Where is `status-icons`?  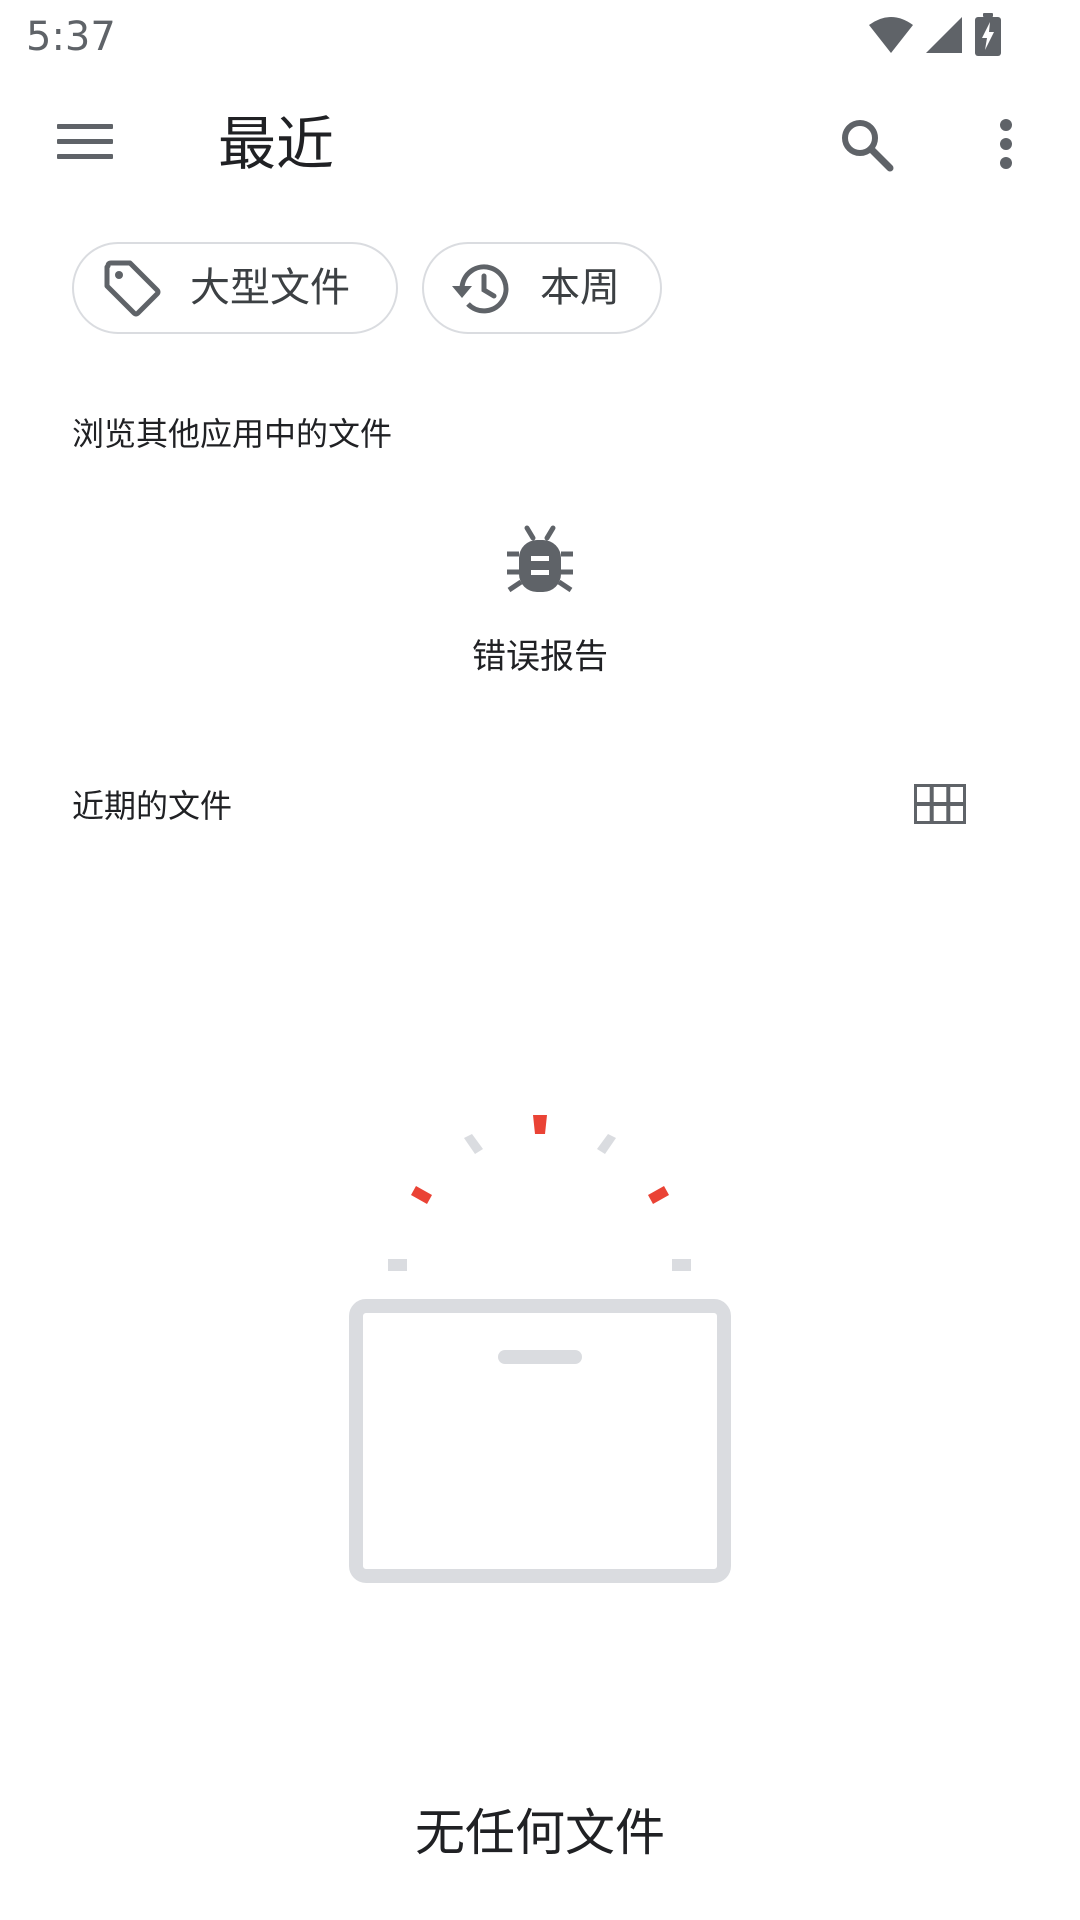 status-icons is located at coordinates (935, 37).